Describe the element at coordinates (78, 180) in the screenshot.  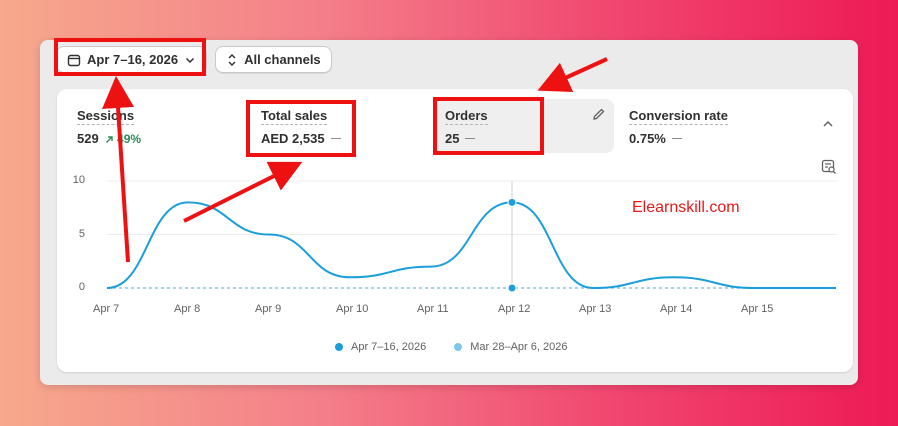
I see `y-tick-label: 10` at that location.